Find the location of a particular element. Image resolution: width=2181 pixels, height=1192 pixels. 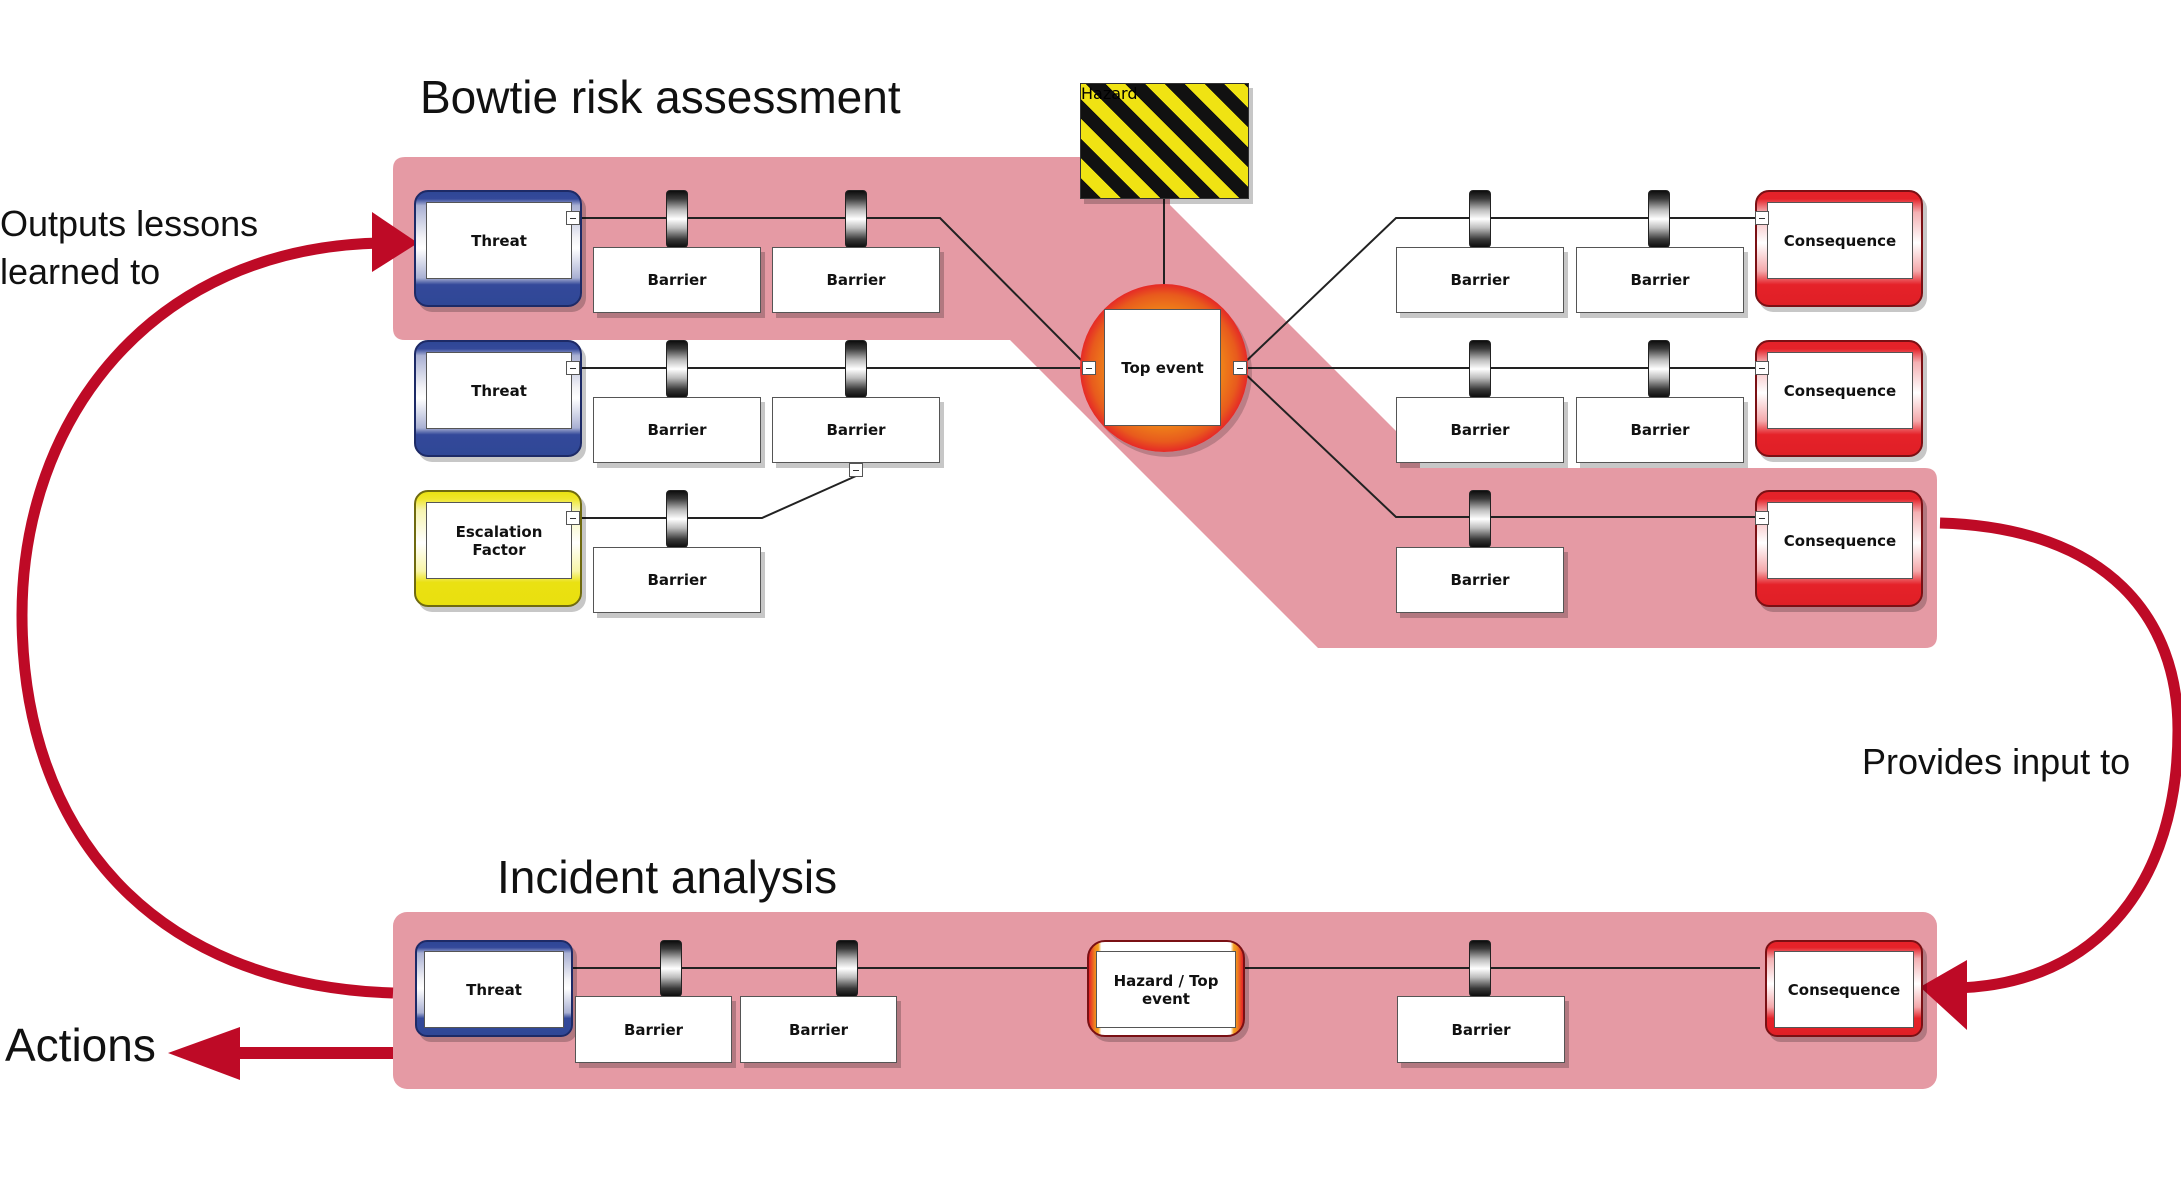

incident-threat-node: Threat is located at coordinates (494, 988).